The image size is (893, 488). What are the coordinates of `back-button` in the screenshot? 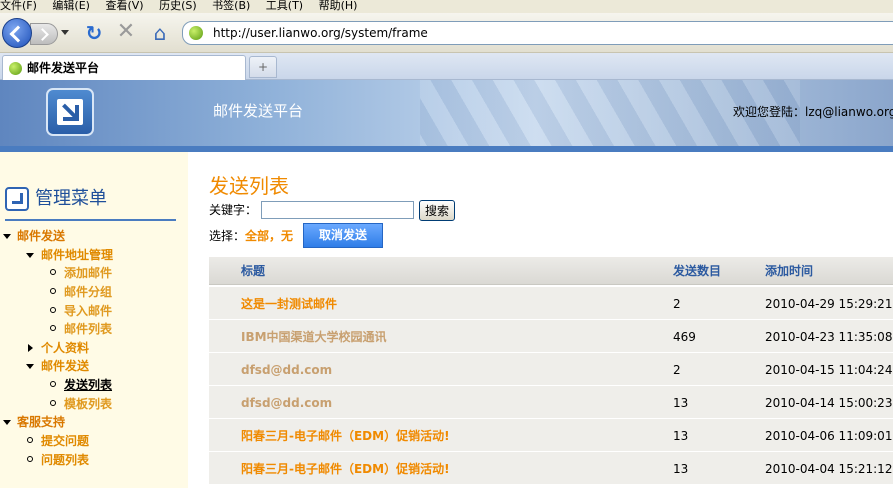 It's located at (17, 33).